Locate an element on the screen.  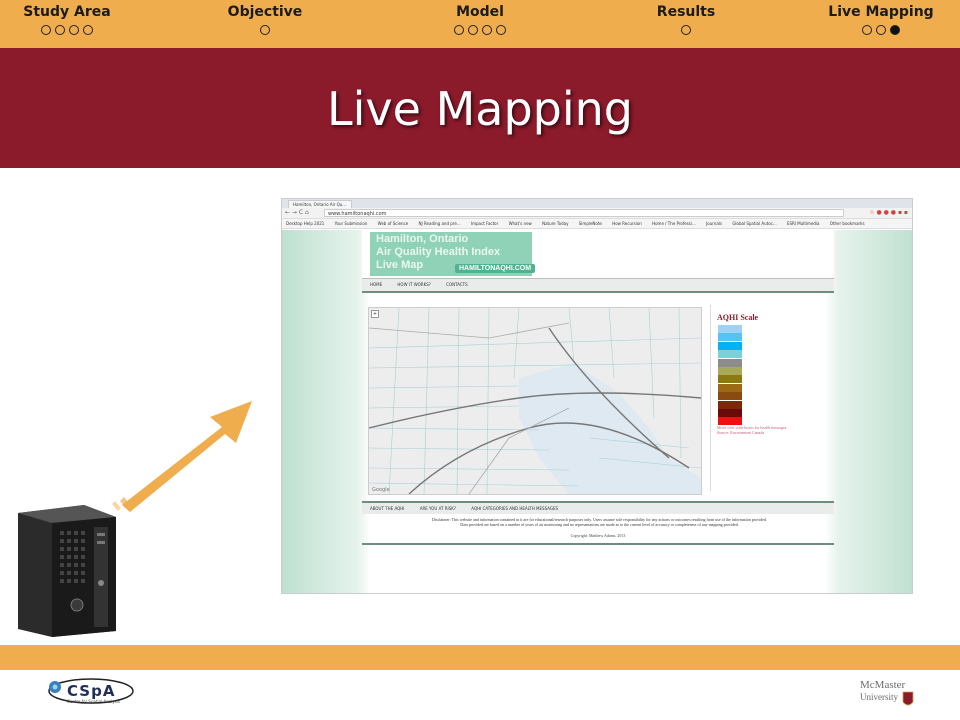
footer-divider is located at coordinates (598, 544).